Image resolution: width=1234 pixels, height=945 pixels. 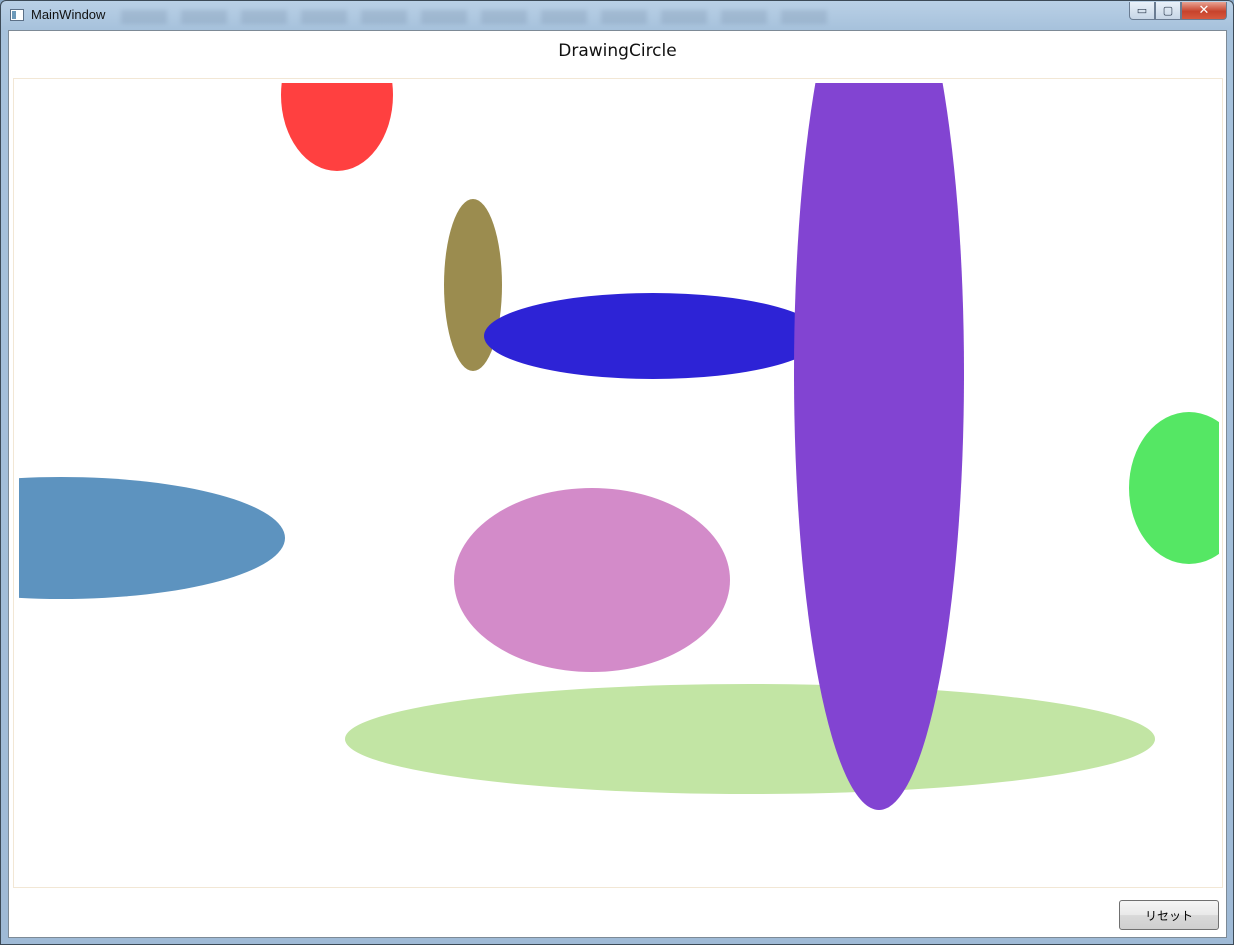 I want to click on reset-button: リセット, so click(x=1169, y=915).